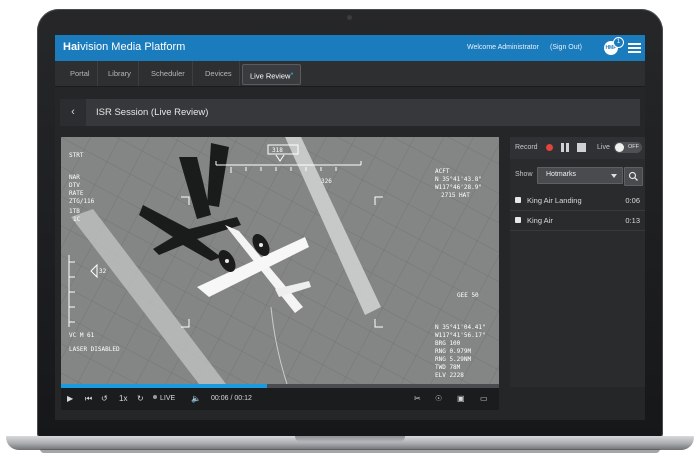 The width and height of the screenshot is (700, 465). Describe the element at coordinates (448, 343) in the screenshot. I see `hud-right-low-2: BRG 100` at that location.